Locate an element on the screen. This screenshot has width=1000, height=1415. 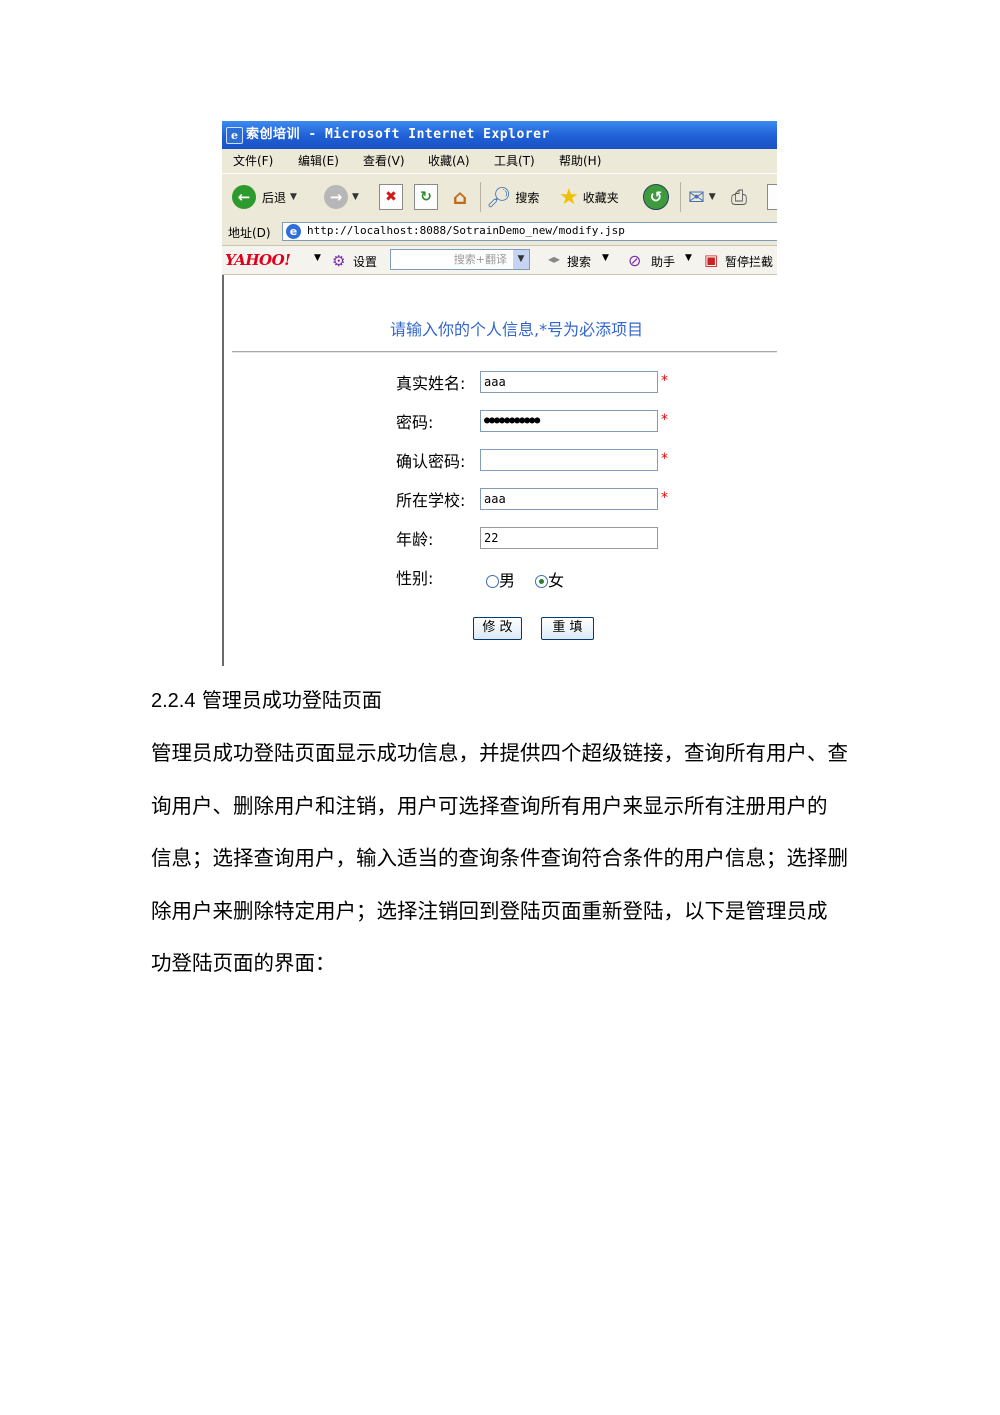
back-arrow-icon: ← is located at coordinates (244, 197).